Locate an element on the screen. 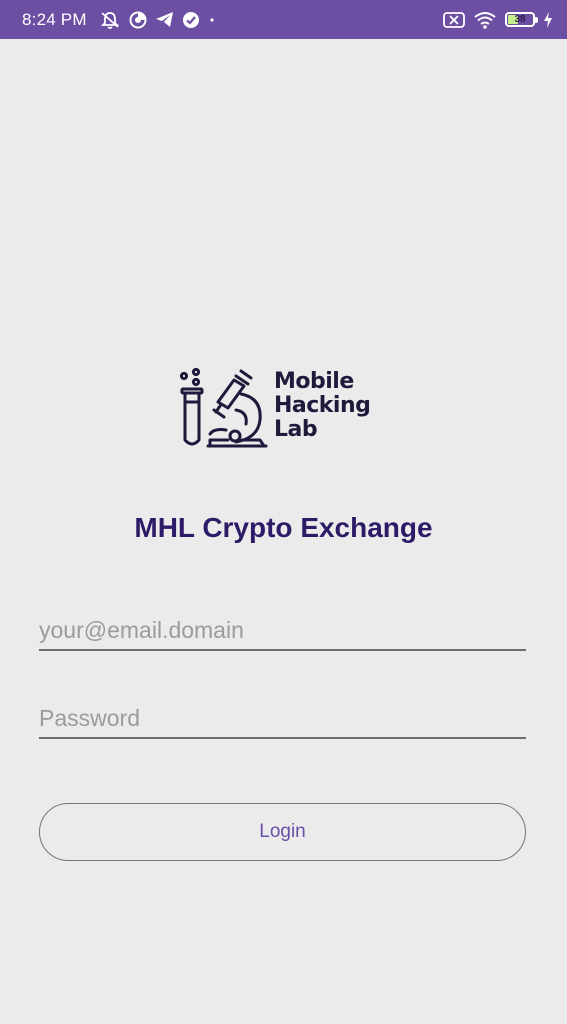 This screenshot has height=1024, width=567. password-input is located at coordinates (282, 718).